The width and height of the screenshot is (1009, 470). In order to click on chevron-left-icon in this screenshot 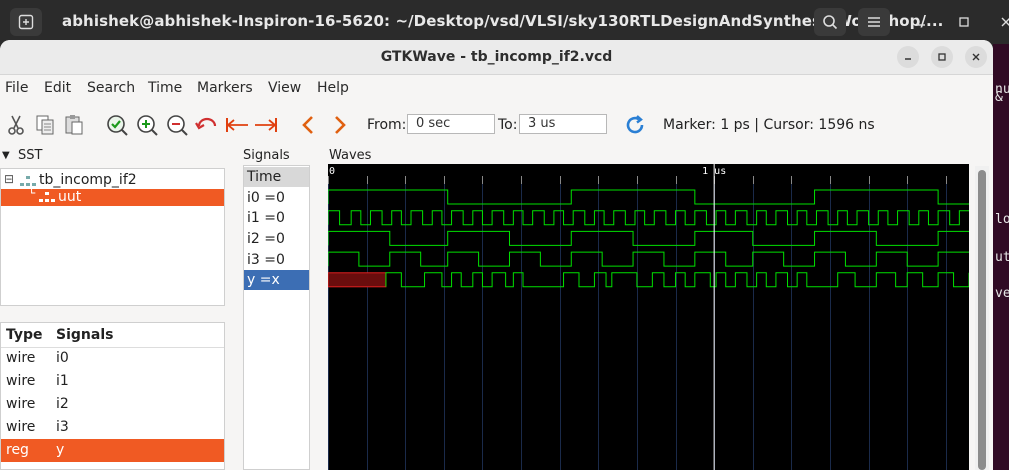, I will do `click(307, 125)`.